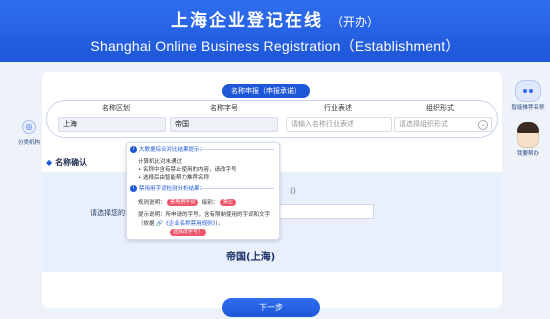 This screenshot has height=319, width=550. Describe the element at coordinates (167, 149) in the screenshot. I see `tooltip-head-bigdata: i 大数据综合对比结果提示：` at that location.